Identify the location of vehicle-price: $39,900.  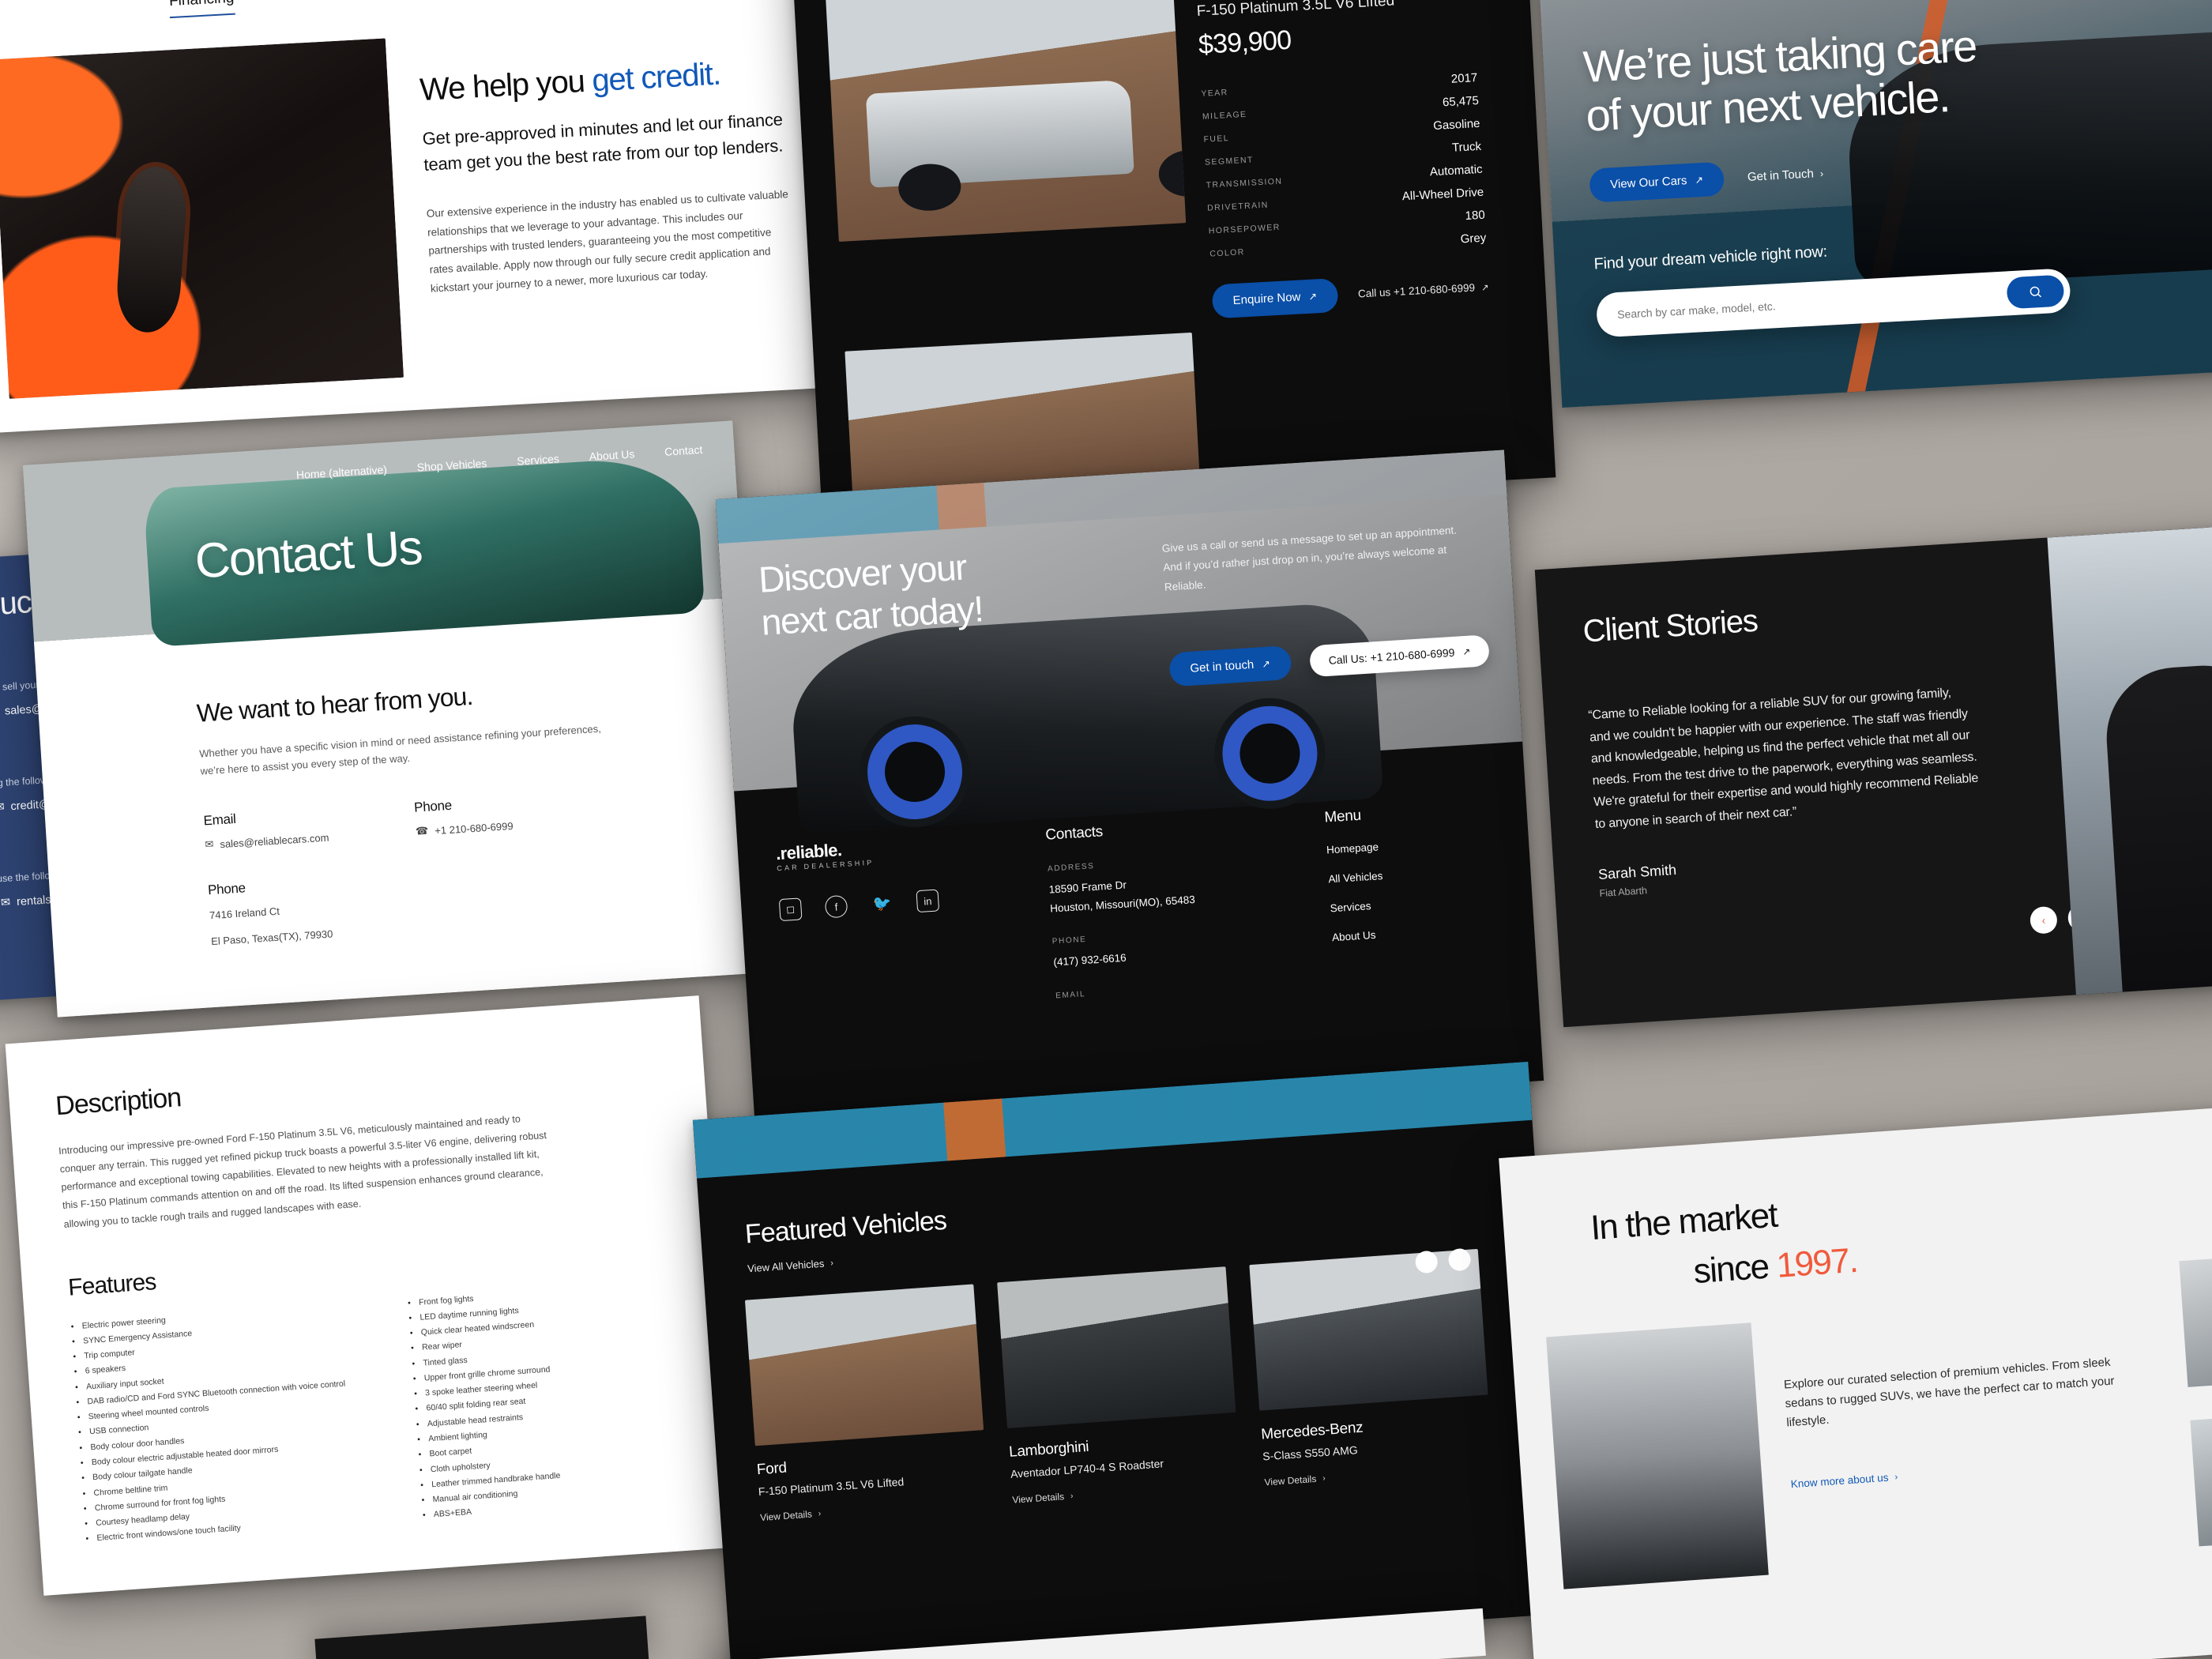
(1245, 42).